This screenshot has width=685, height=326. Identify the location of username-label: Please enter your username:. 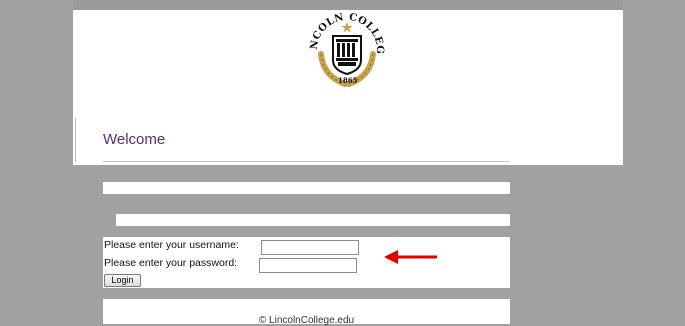
(171, 245).